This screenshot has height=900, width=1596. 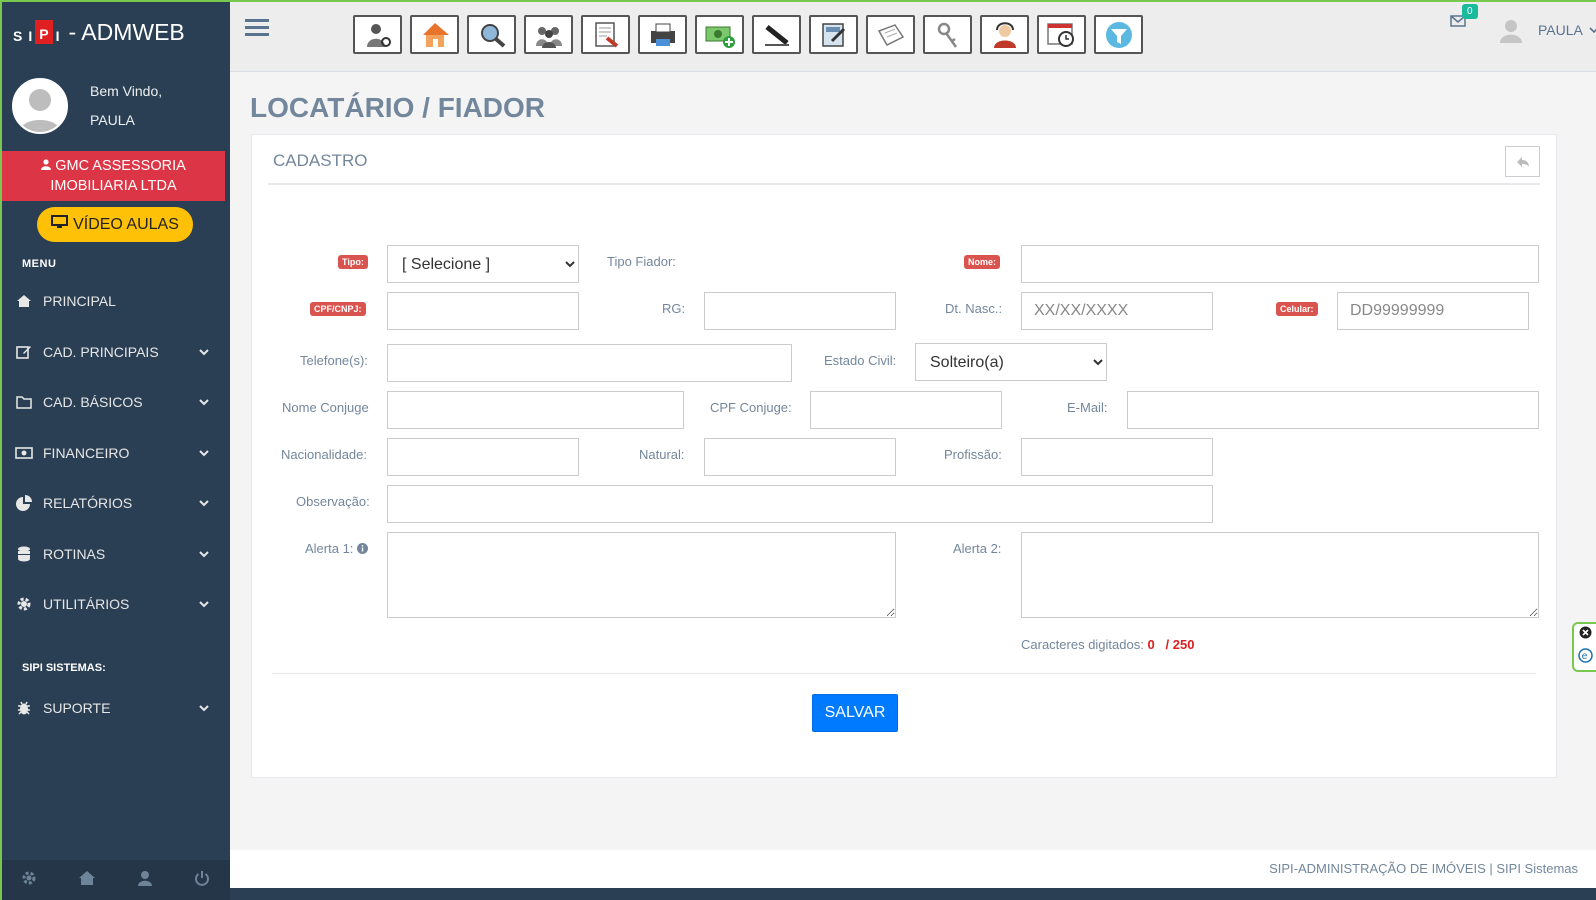 I want to click on rg-label: RG:, so click(x=674, y=308).